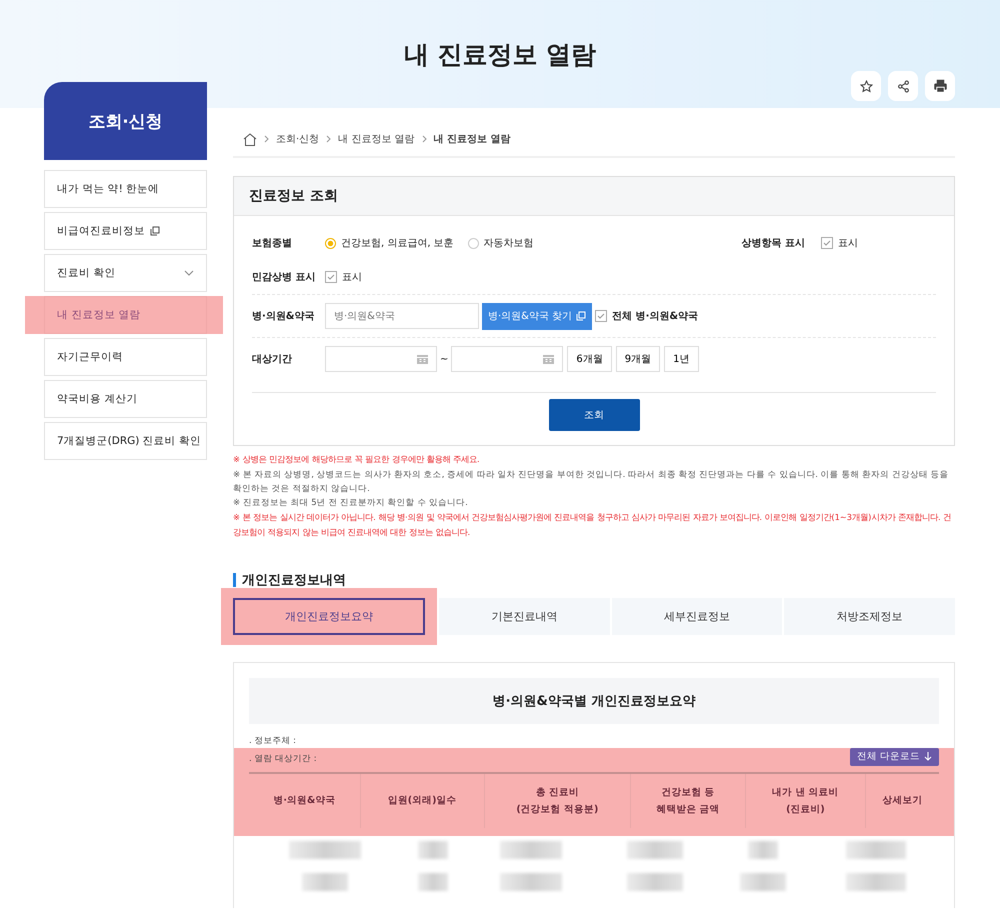 The height and width of the screenshot is (915, 1000). I want to click on sidebar-item: 비급여진료비정보, so click(125, 231).